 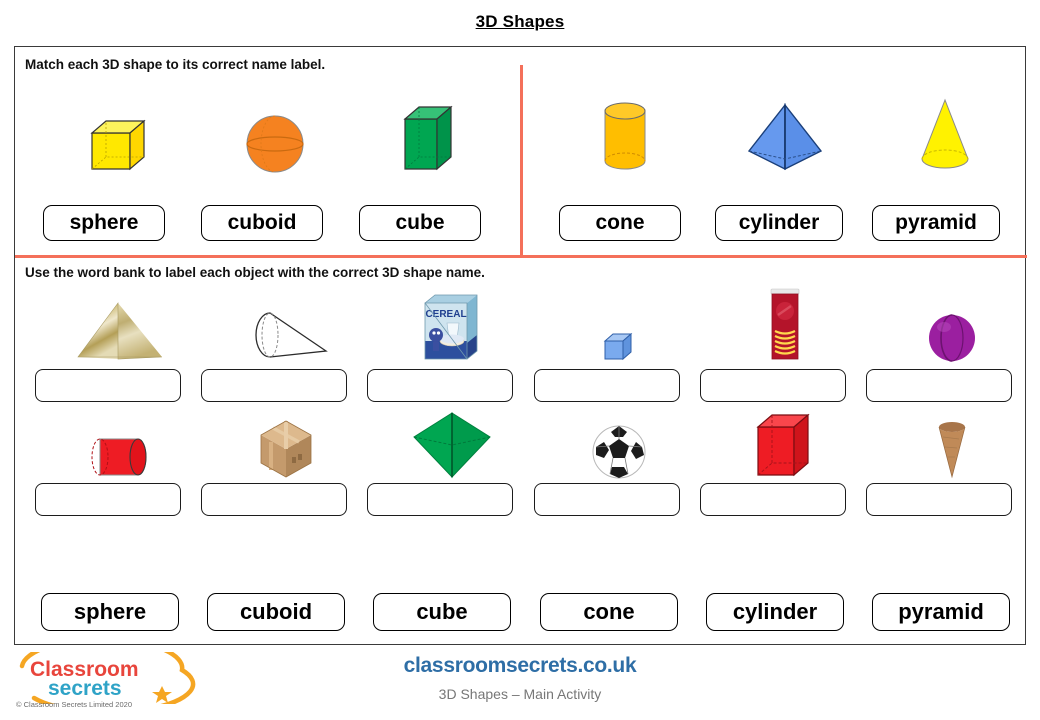 I want to click on object-cell-green-pyramid, so click(x=452, y=445).